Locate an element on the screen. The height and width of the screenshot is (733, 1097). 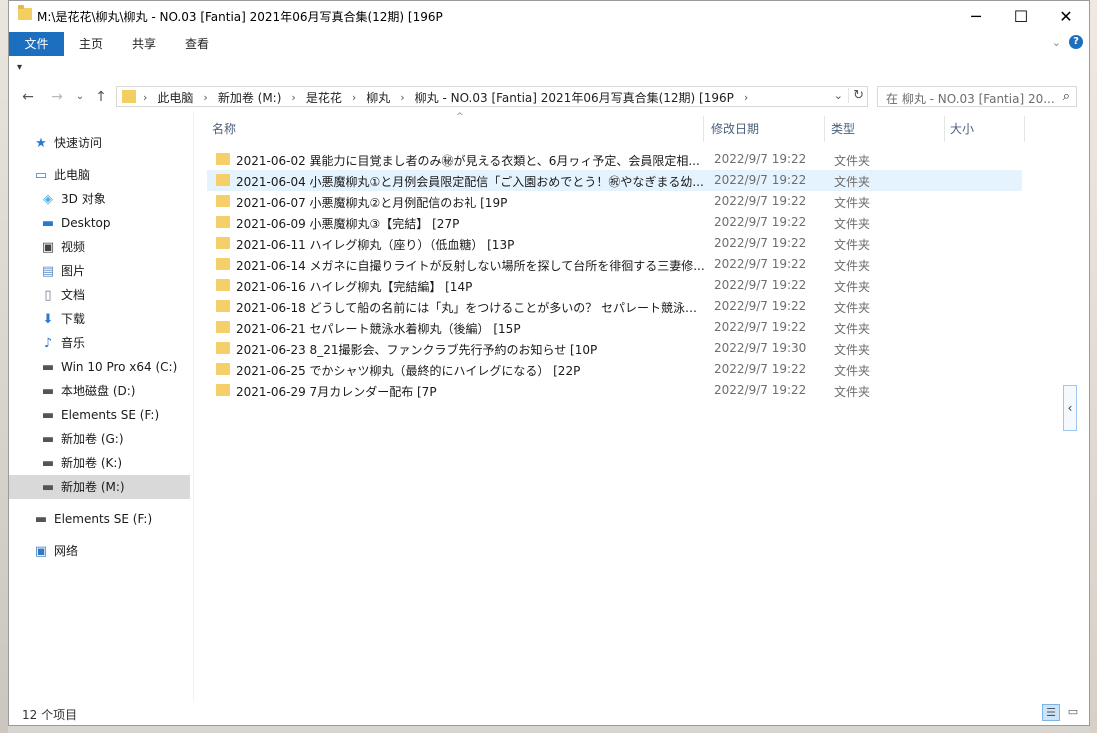
refresh-icon: ↻ is located at coordinates (856, 95).